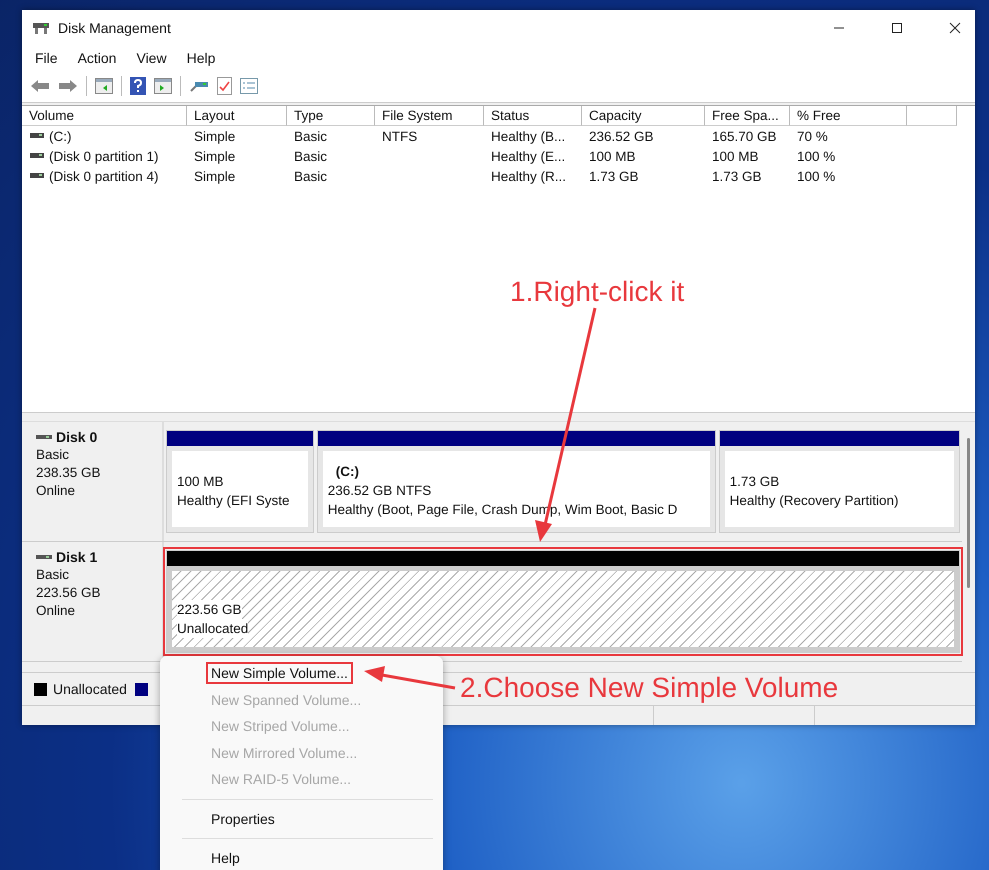 The image size is (989, 870). What do you see at coordinates (104, 116) in the screenshot?
I see `column-header: Volume` at bounding box center [104, 116].